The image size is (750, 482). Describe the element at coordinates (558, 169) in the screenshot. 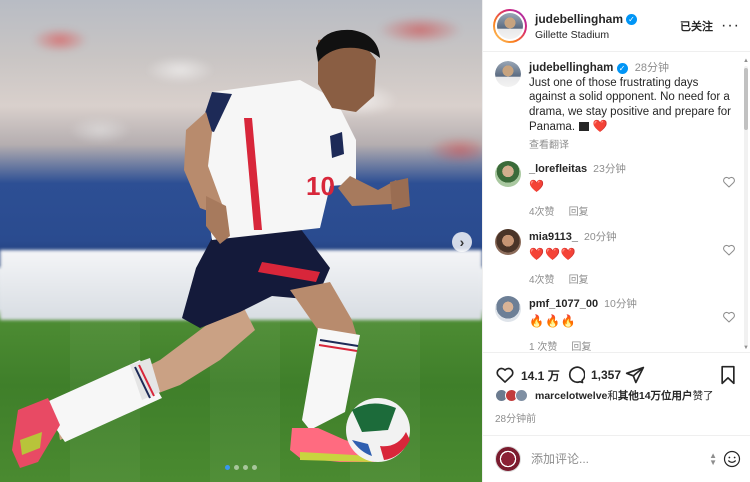

I see `comment-username: _lorefleitas` at that location.